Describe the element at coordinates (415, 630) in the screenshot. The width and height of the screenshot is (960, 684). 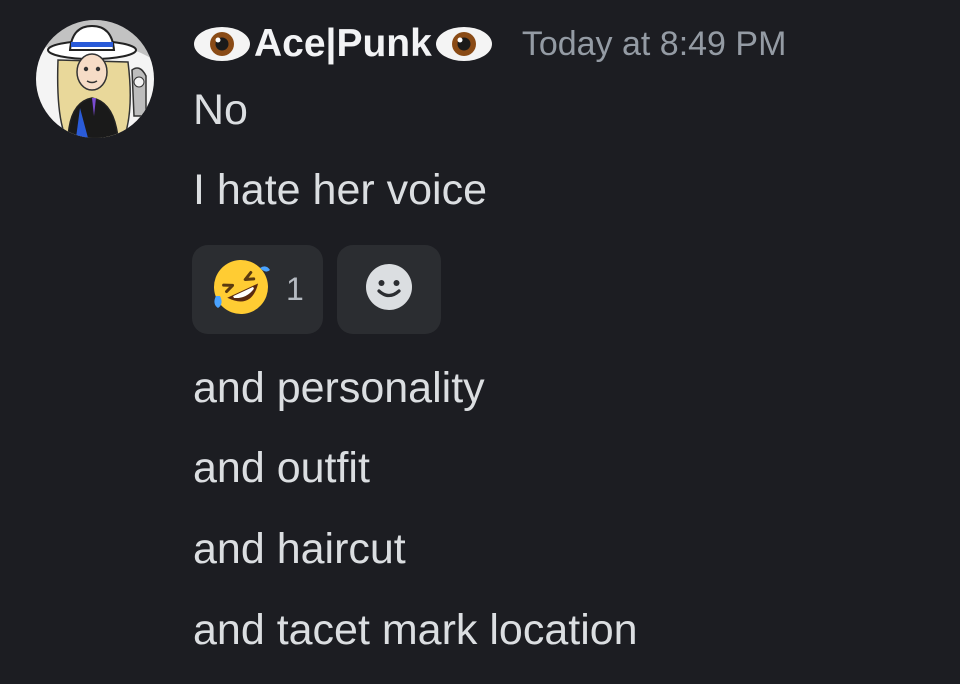
I see `message-text: and tacet mark location` at that location.